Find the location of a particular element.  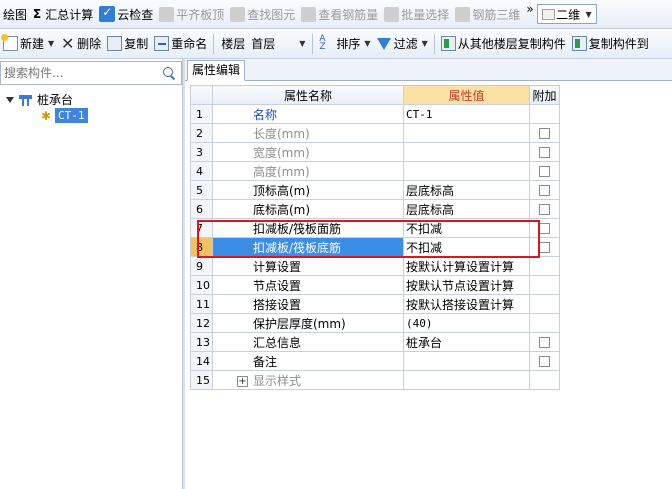

property-name: 搭接设置 is located at coordinates (308, 304).